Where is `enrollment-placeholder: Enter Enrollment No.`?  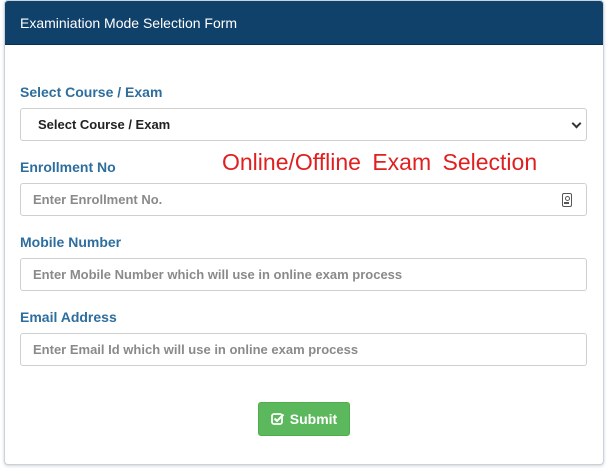 enrollment-placeholder: Enter Enrollment No. is located at coordinates (98, 199).